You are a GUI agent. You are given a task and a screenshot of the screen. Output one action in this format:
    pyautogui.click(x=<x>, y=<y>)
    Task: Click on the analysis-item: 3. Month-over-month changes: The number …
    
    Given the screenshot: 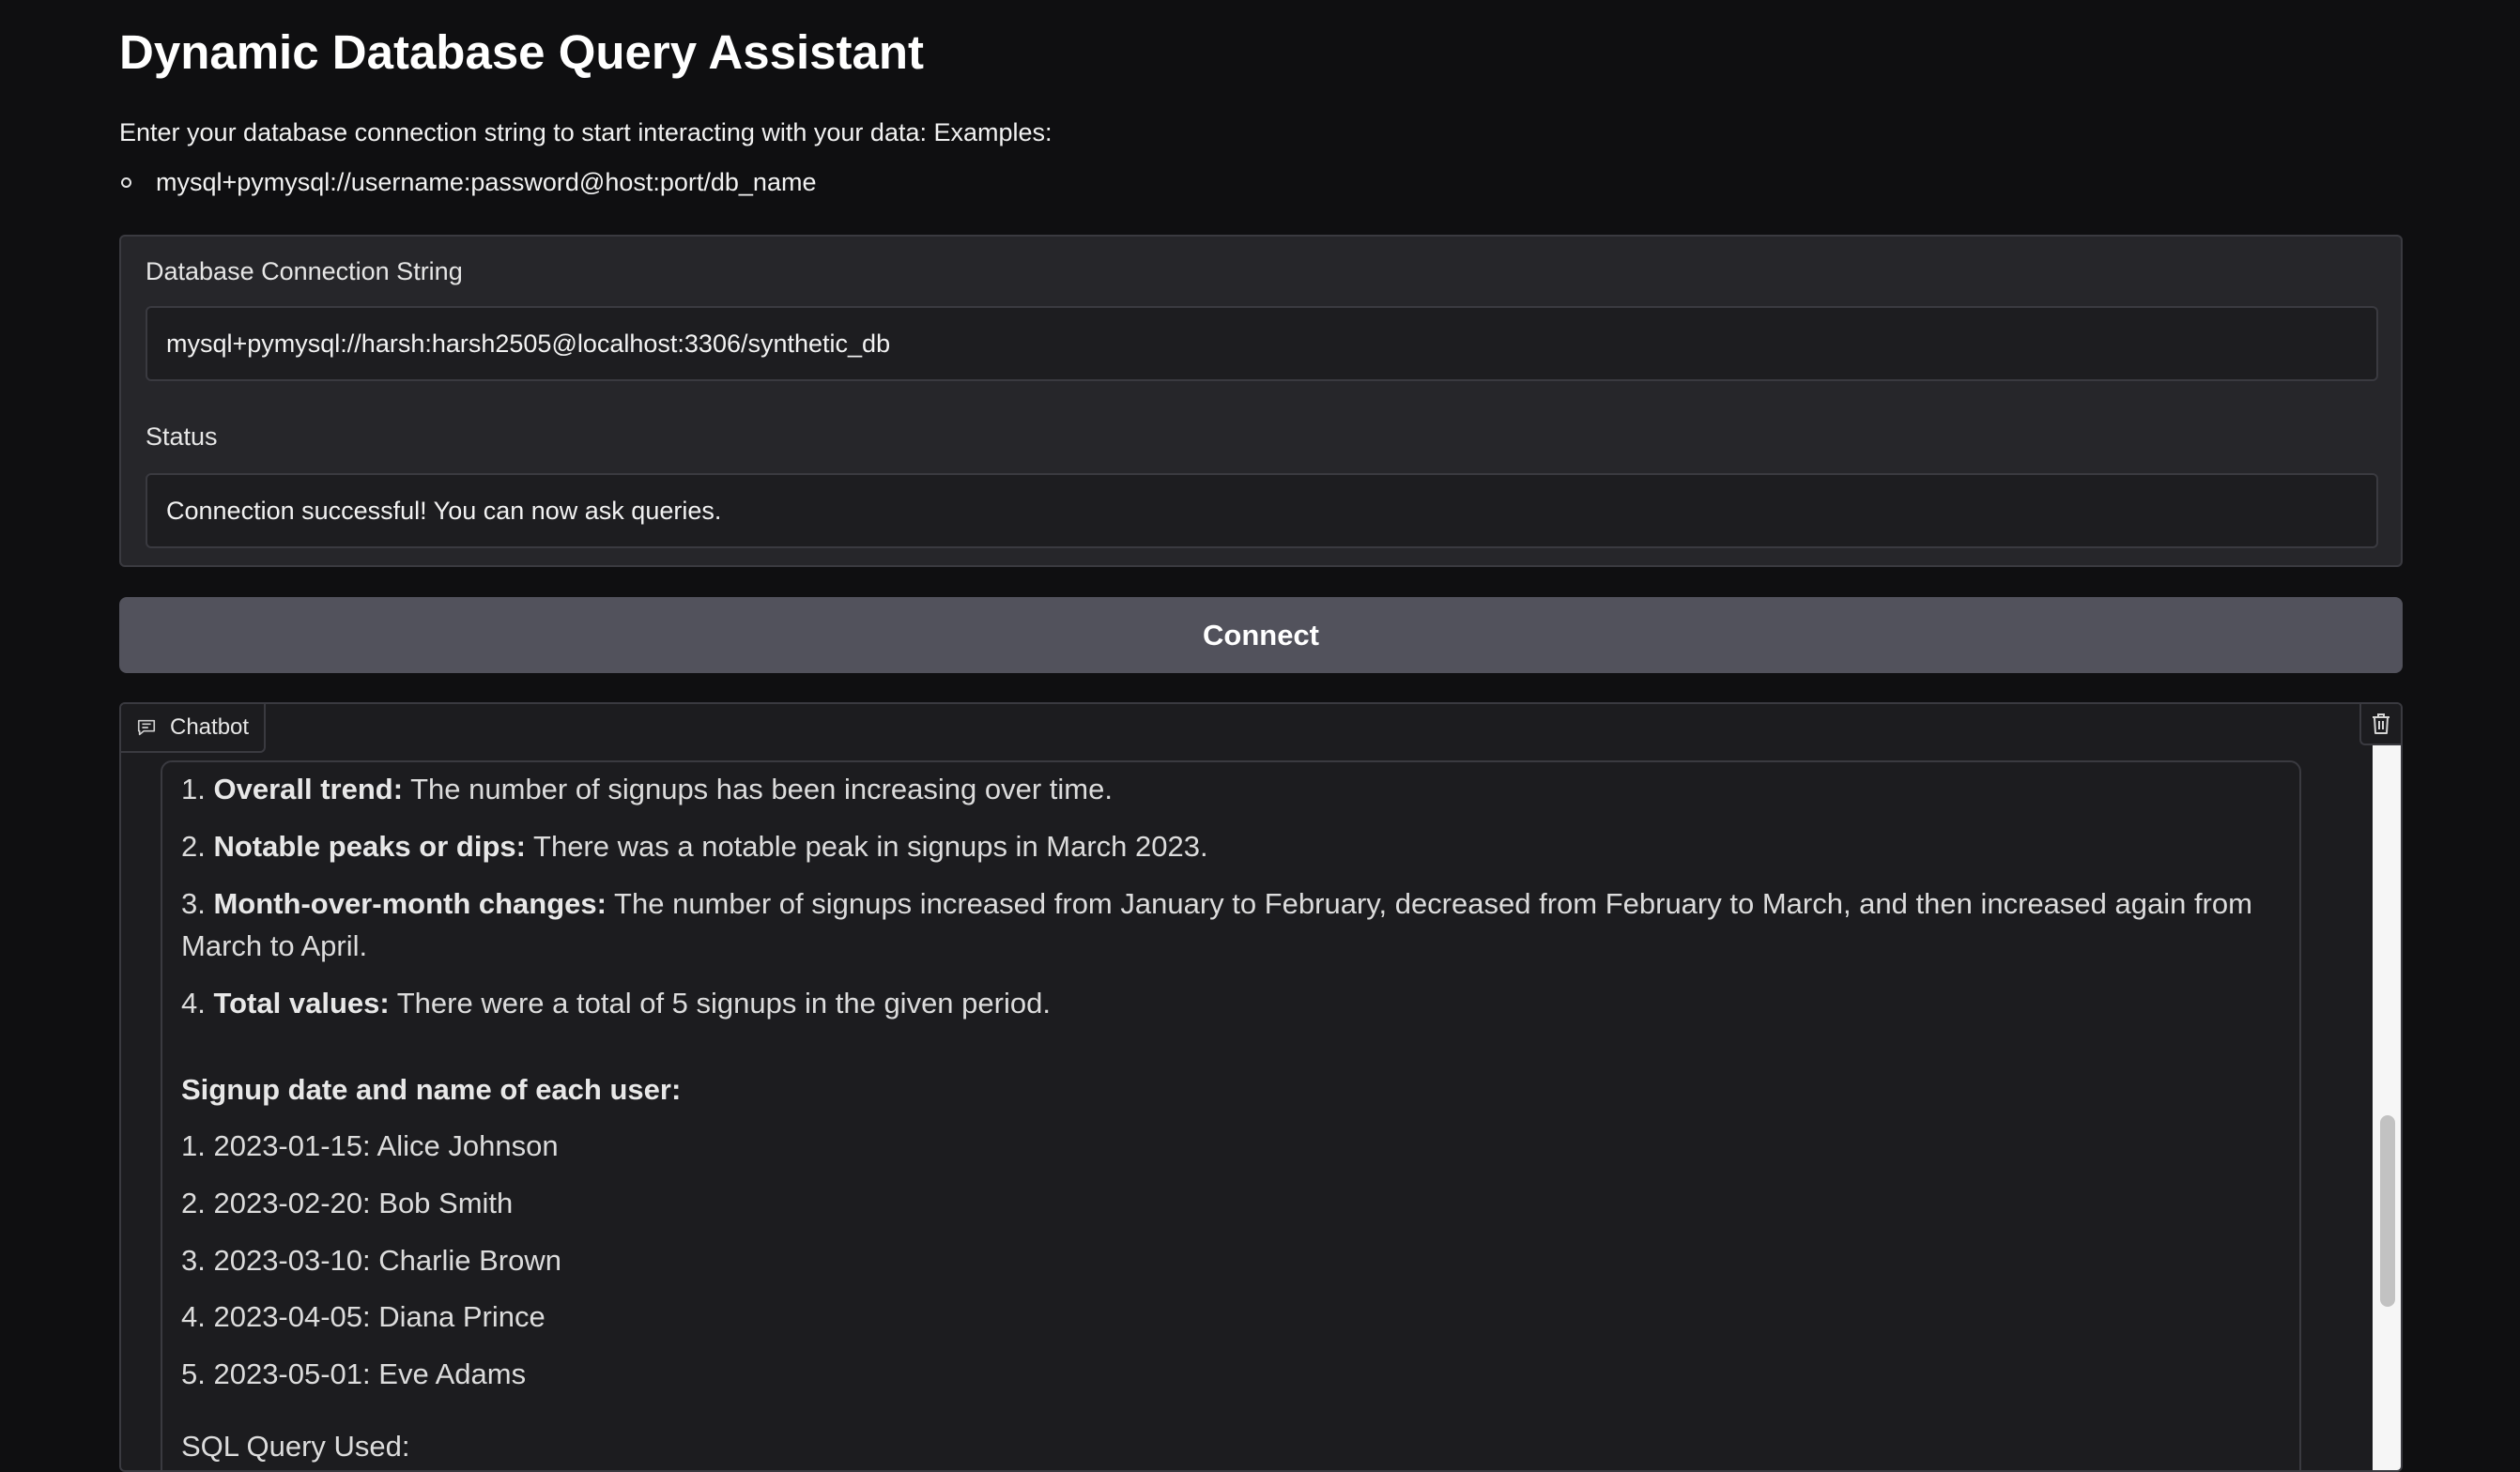 What is the action you would take?
    pyautogui.click(x=1216, y=925)
    